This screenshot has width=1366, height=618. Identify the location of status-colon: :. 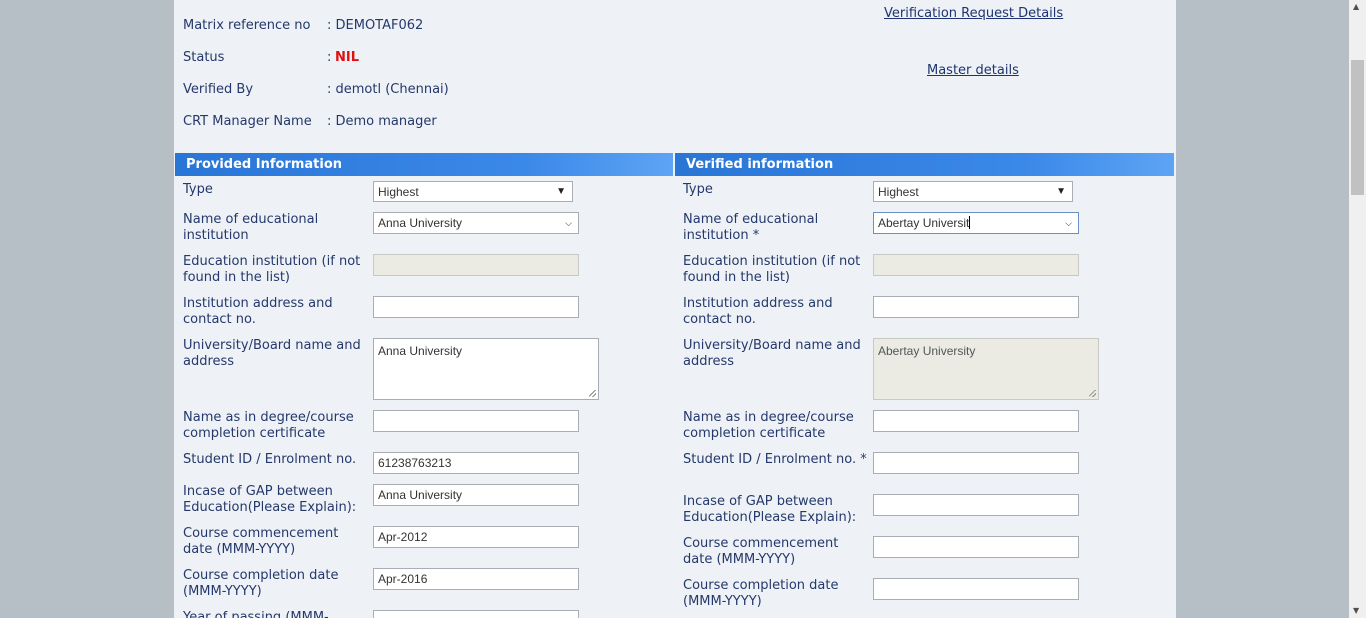
(329, 57).